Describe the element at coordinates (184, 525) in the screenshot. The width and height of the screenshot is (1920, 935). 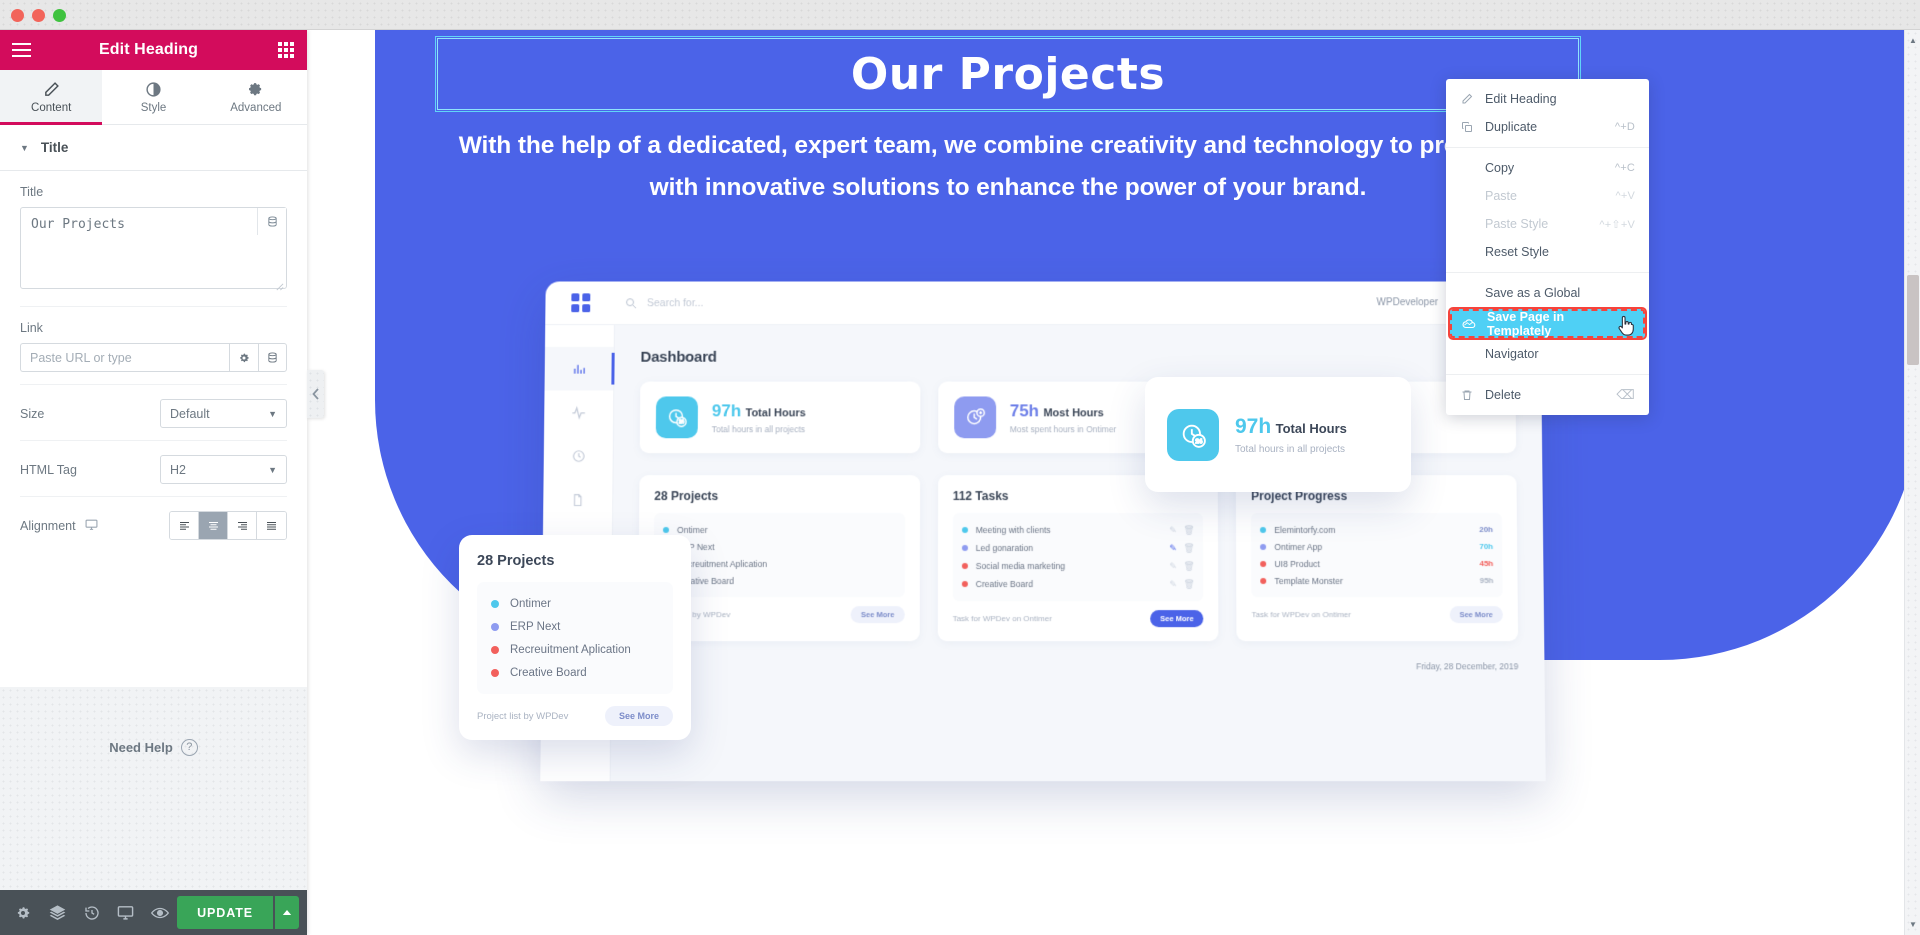
I see `align-left-button` at that location.